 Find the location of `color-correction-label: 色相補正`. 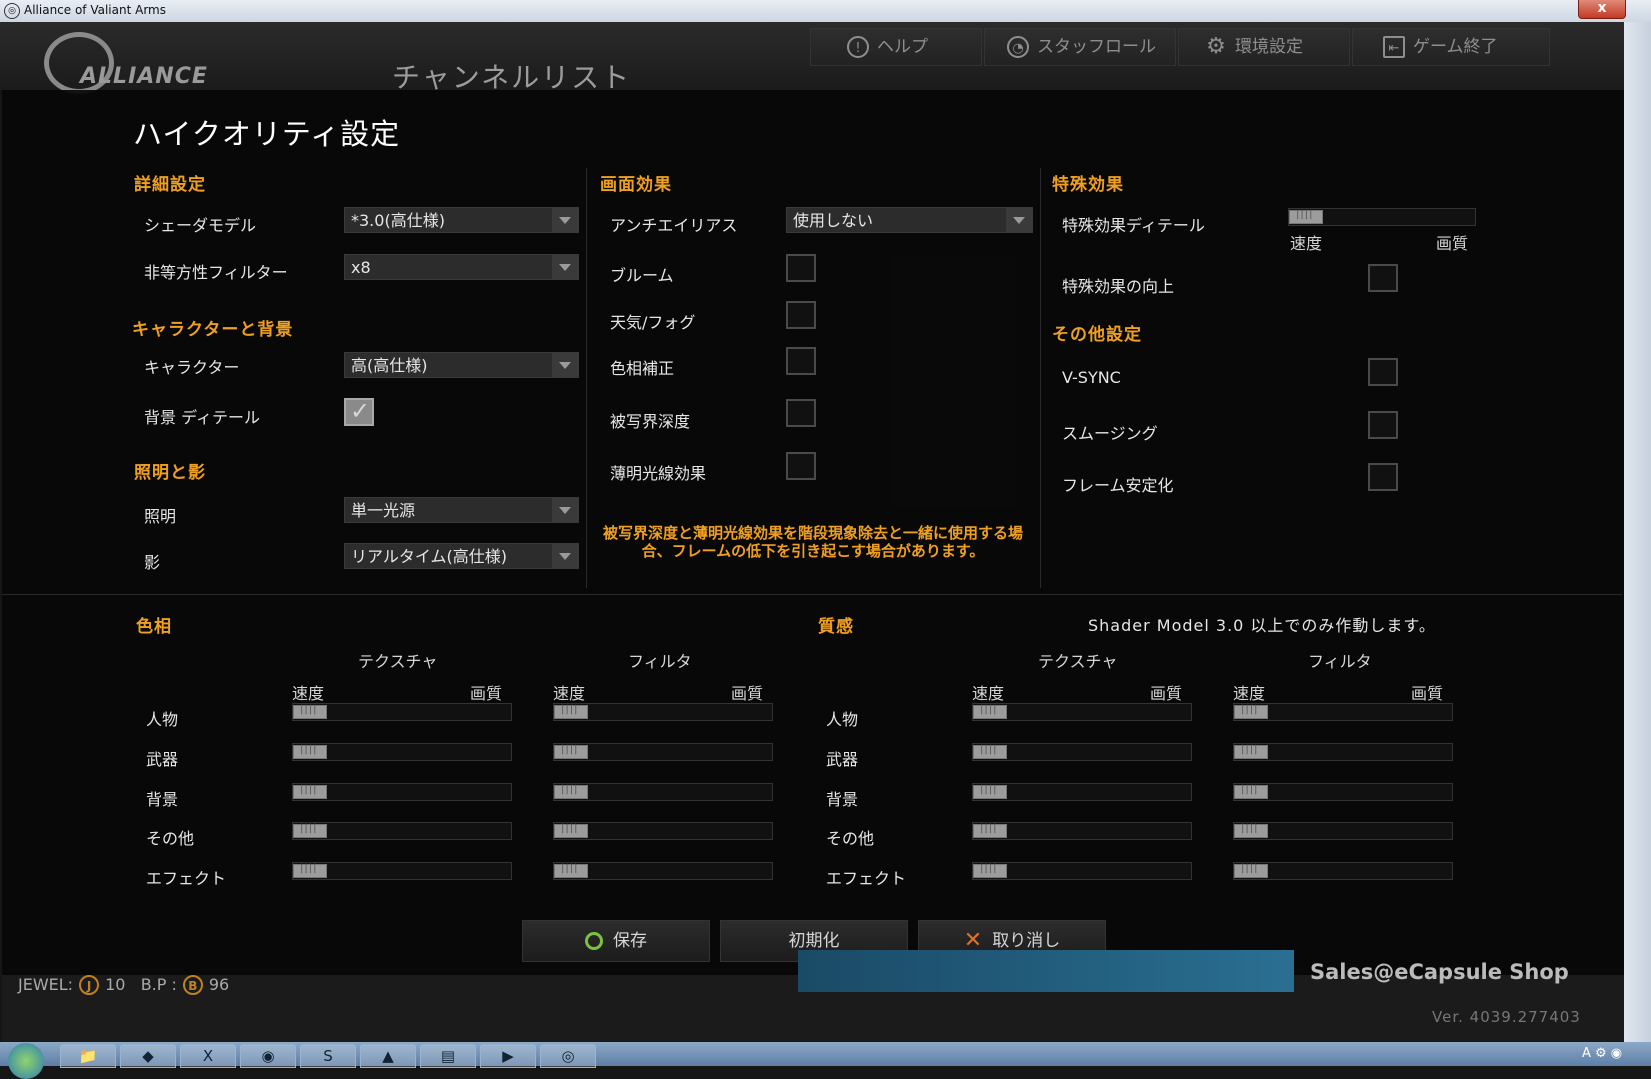

color-correction-label: 色相補正 is located at coordinates (642, 368).